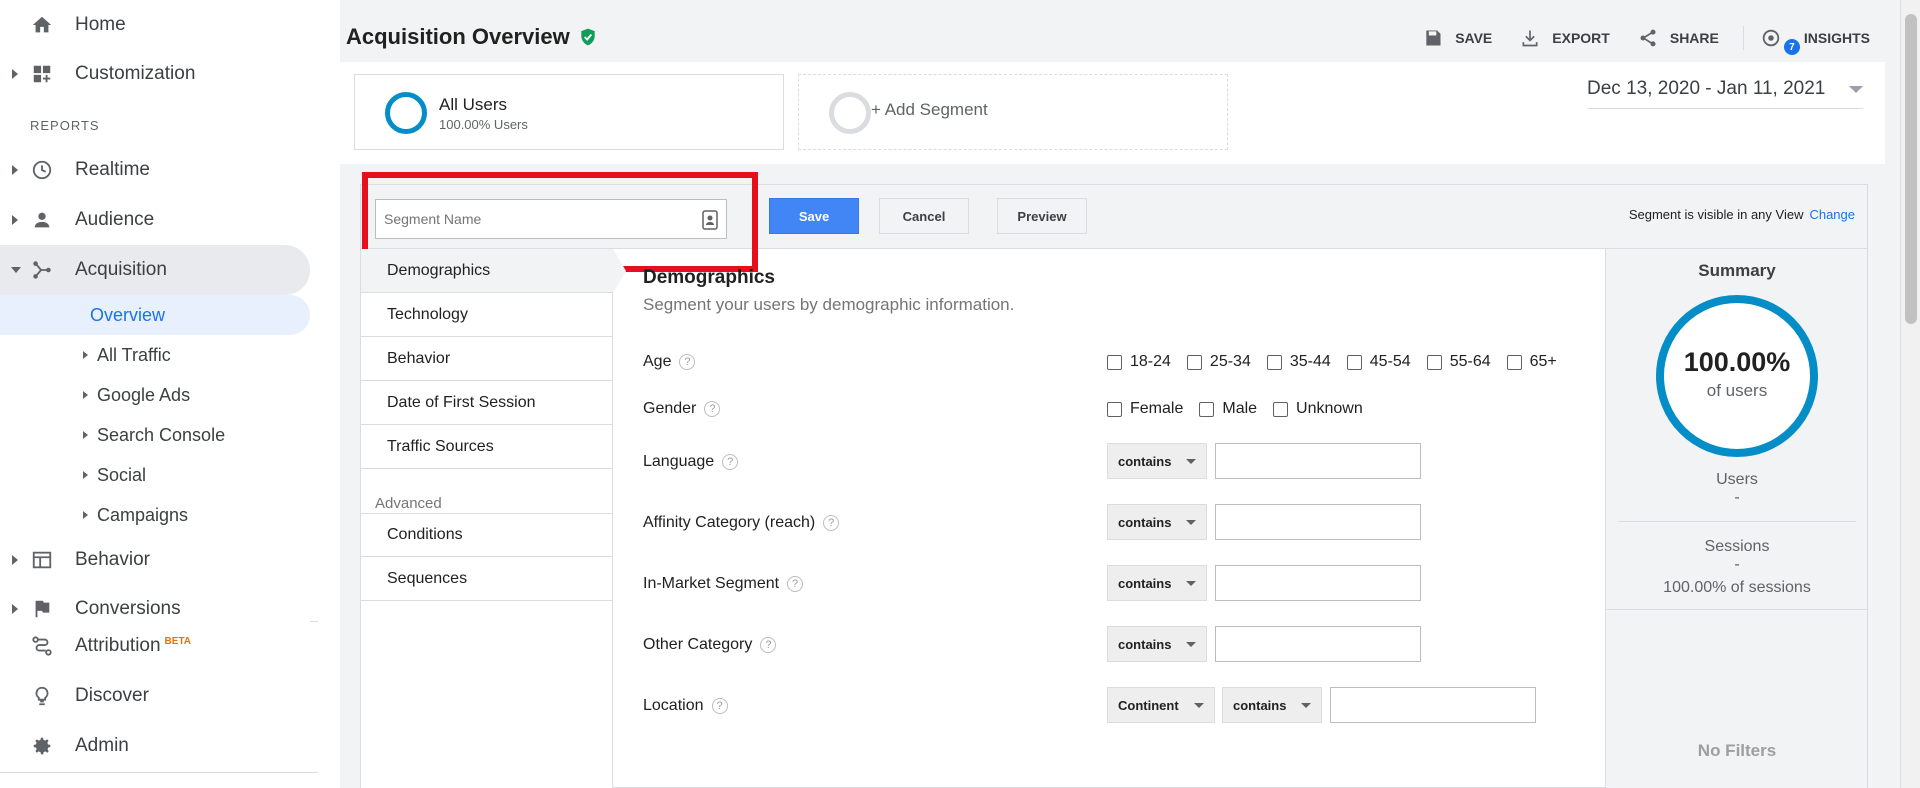 The width and height of the screenshot is (1920, 788). What do you see at coordinates (1272, 705) in the screenshot?
I see `location-operator-select: contains` at bounding box center [1272, 705].